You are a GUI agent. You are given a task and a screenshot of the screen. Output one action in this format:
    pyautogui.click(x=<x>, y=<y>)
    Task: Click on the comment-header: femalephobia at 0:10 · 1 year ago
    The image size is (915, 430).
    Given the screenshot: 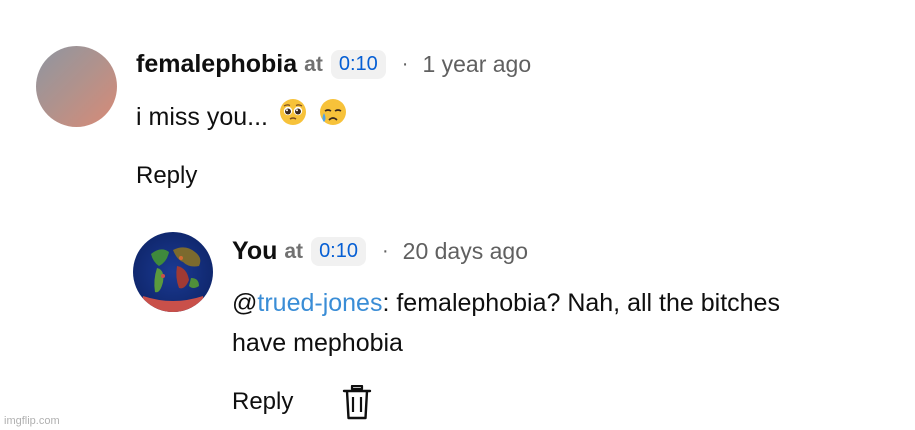 What is the action you would take?
    pyautogui.click(x=333, y=64)
    